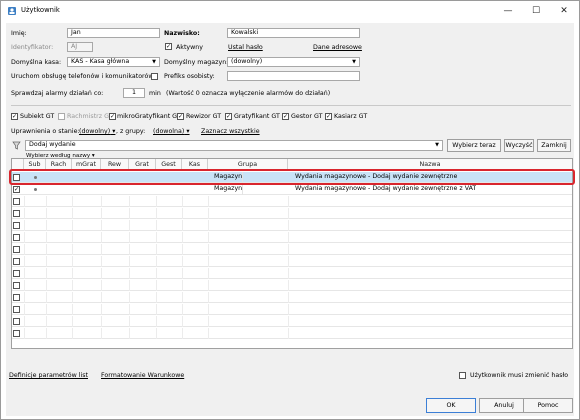 Image resolution: width=580 pixels, height=420 pixels. What do you see at coordinates (508, 11) in the screenshot?
I see `minimize-button: —` at bounding box center [508, 11].